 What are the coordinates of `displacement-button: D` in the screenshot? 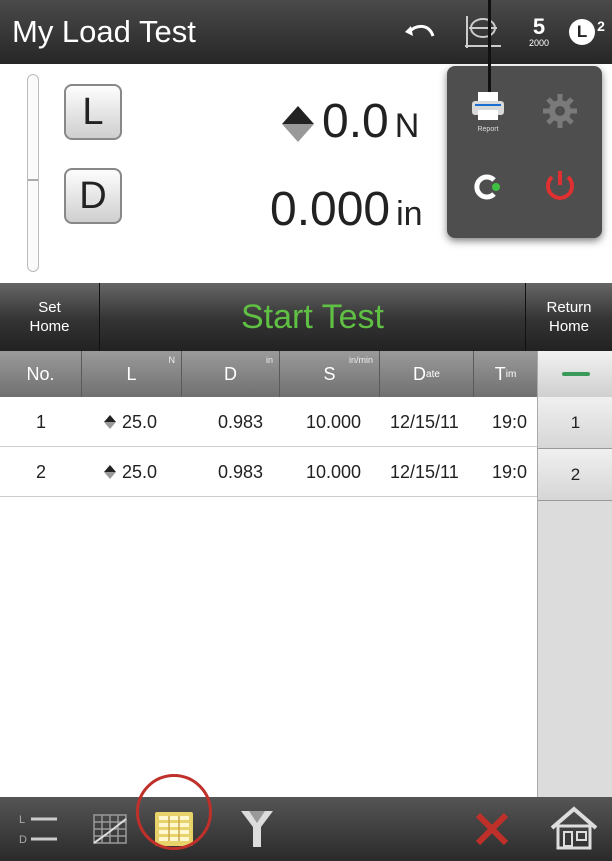 It's located at (93, 196).